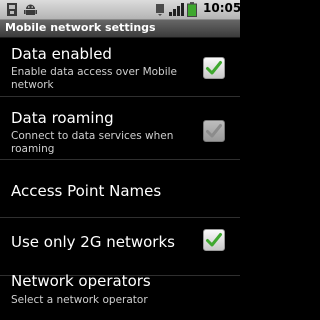 The width and height of the screenshot is (320, 320). Describe the element at coordinates (176, 9) in the screenshot. I see `signal-icon` at that location.